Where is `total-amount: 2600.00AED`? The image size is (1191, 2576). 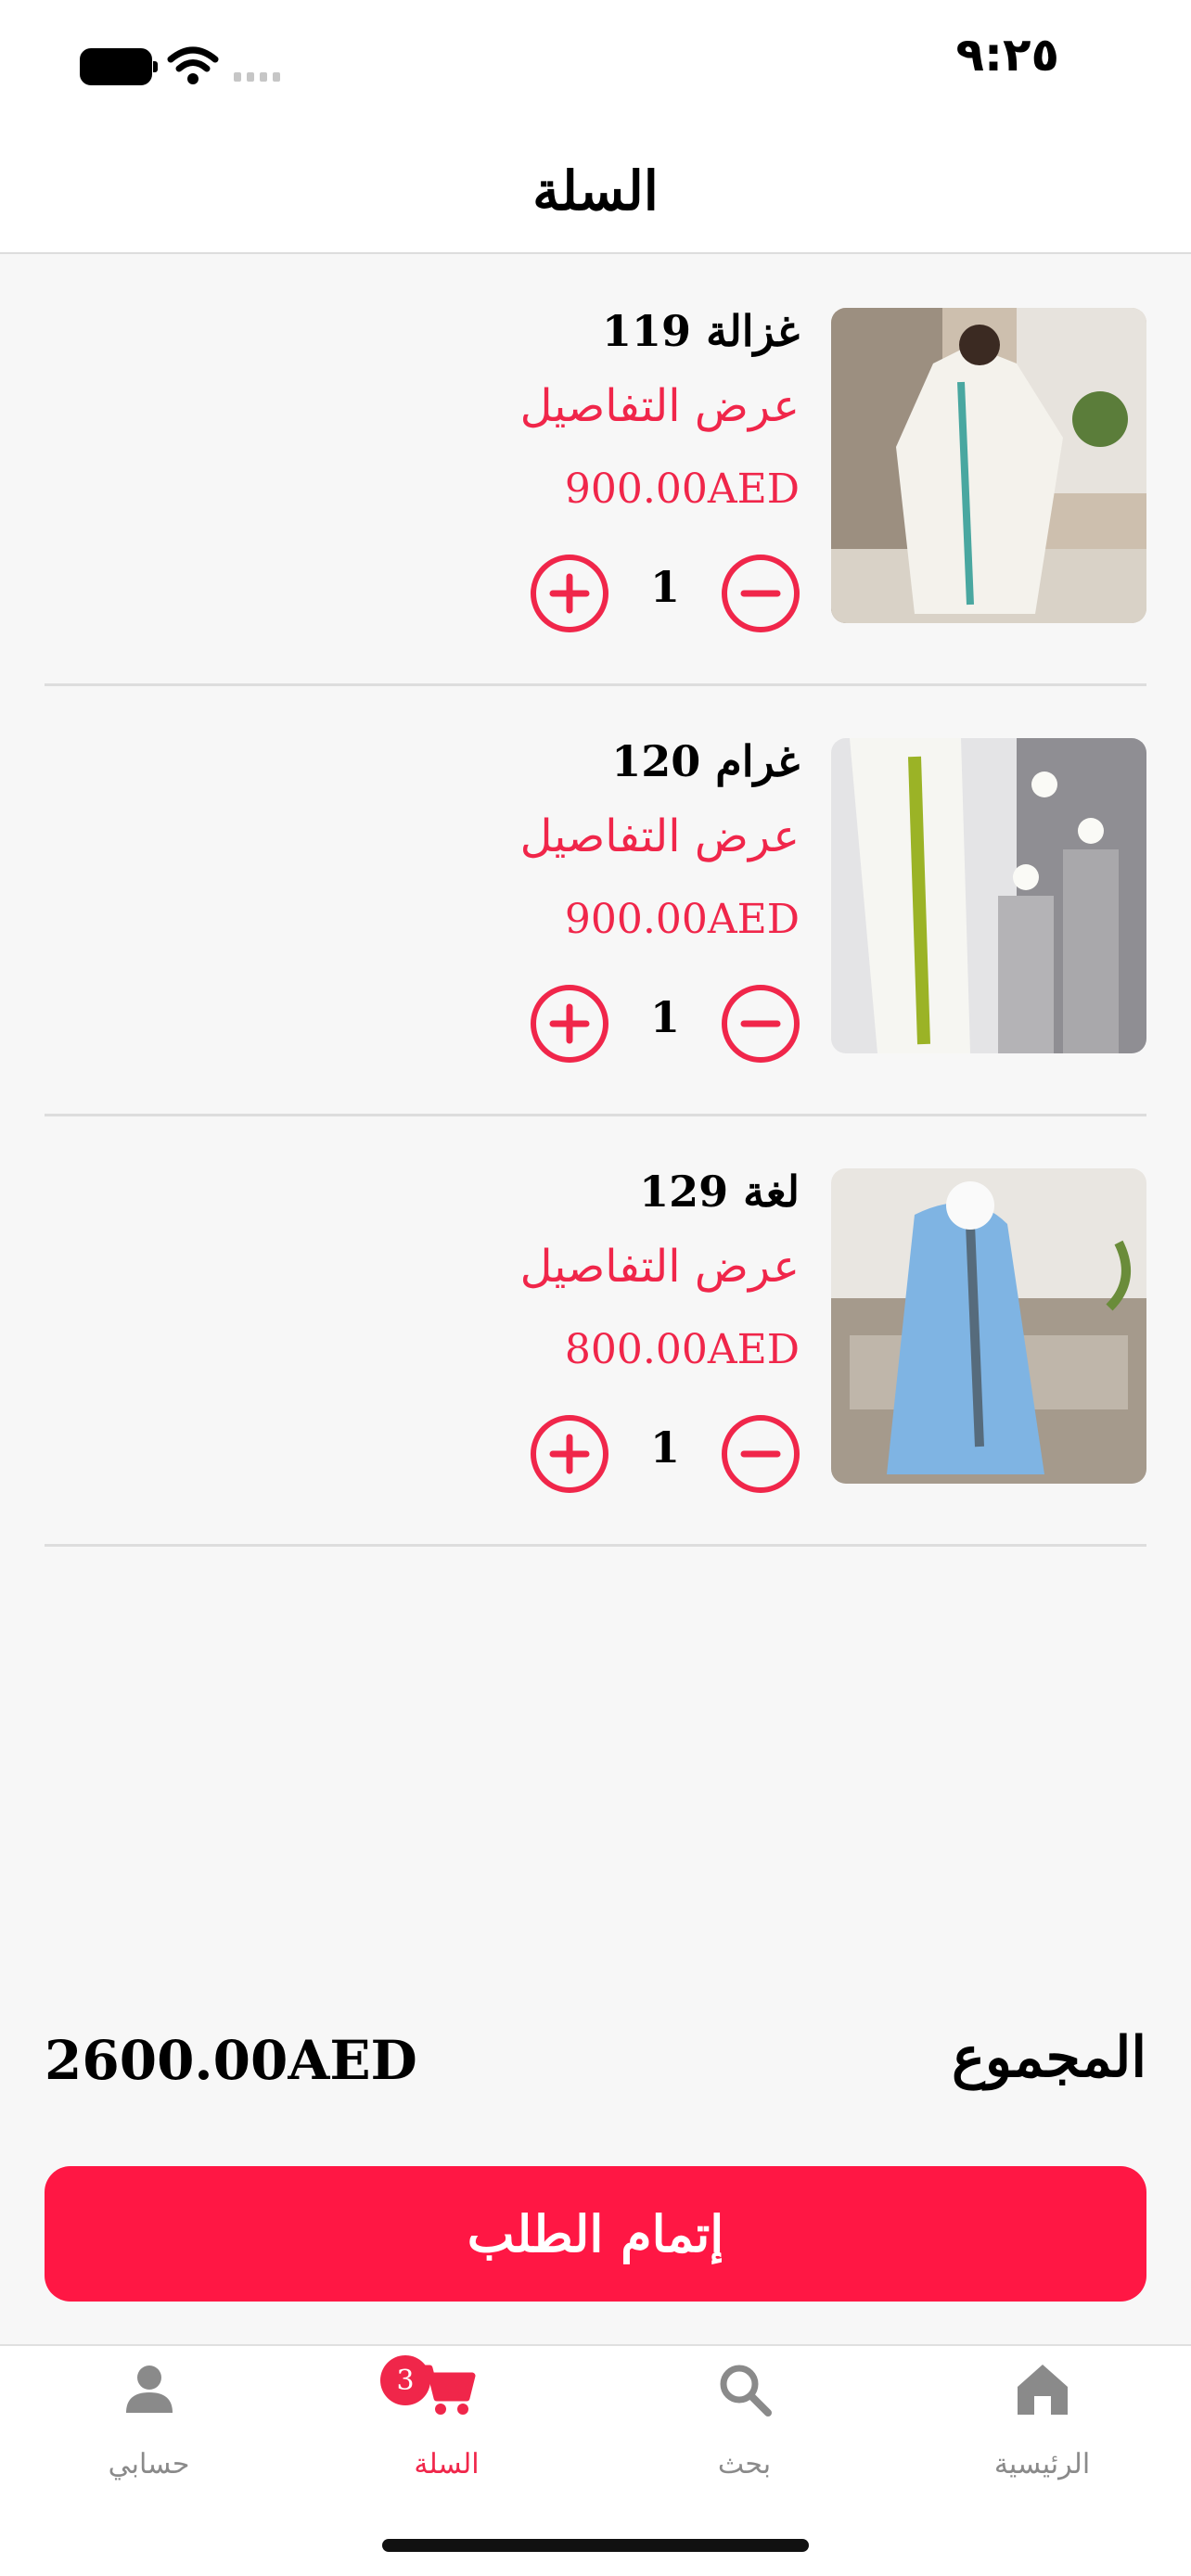
total-amount: 2600.00AED is located at coordinates (231, 2060).